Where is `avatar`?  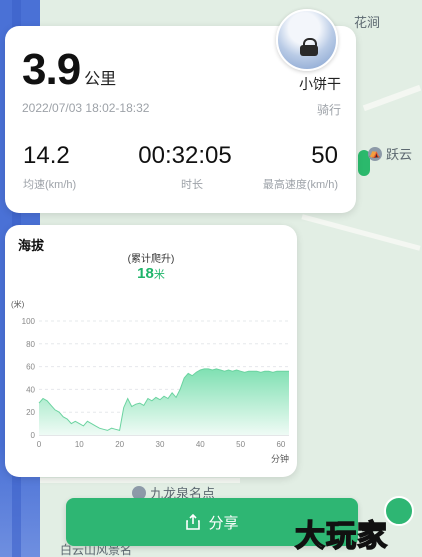
avatar is located at coordinates (307, 40).